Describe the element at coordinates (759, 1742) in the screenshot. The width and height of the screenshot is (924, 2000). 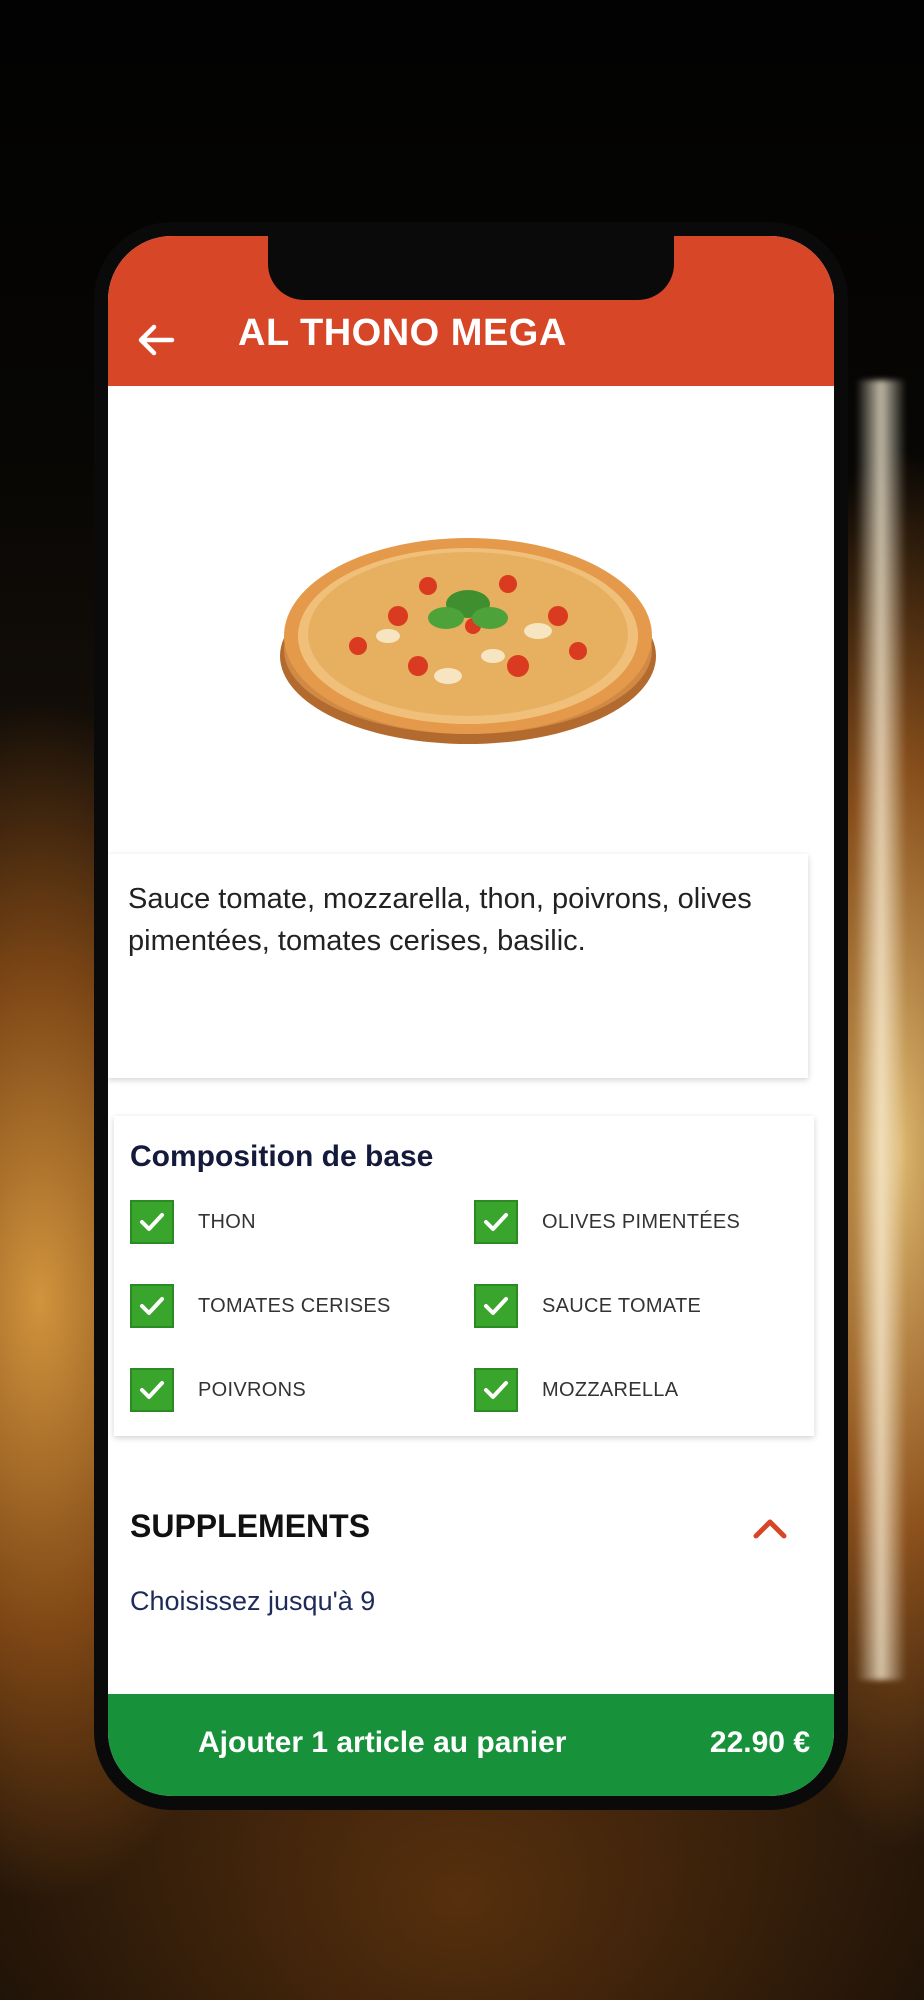
I see `cart-price: 22.90 €` at that location.